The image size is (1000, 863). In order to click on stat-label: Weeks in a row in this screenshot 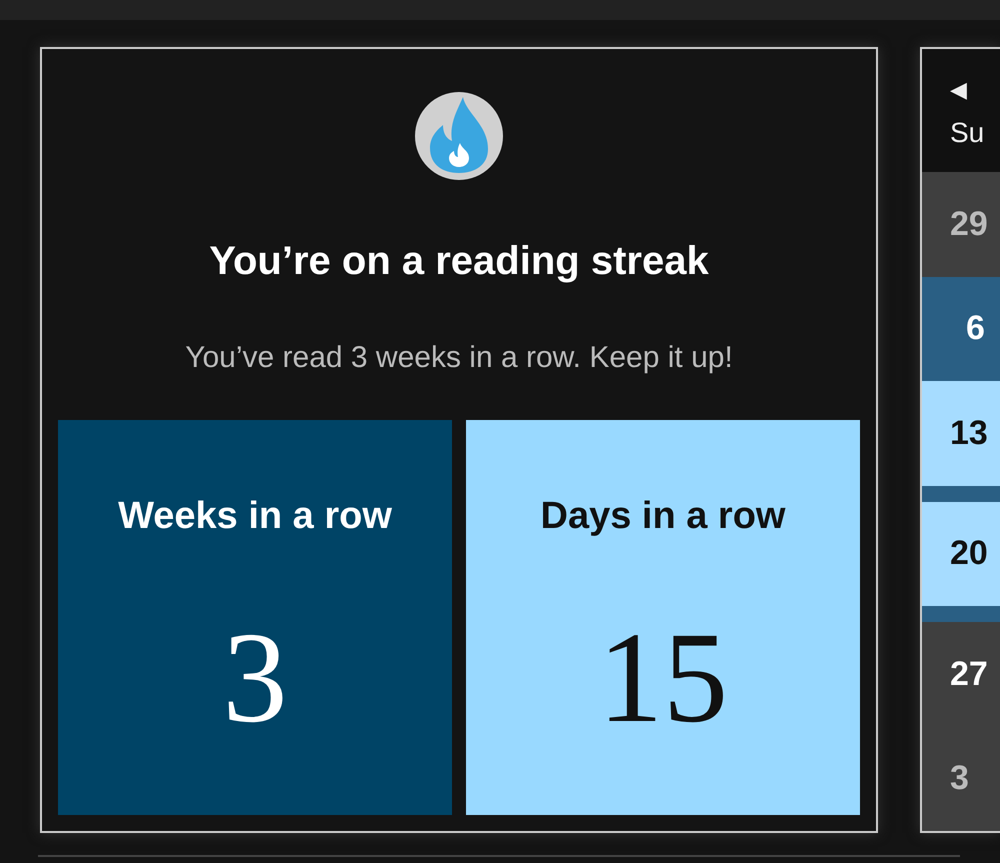, I will do `click(255, 516)`.